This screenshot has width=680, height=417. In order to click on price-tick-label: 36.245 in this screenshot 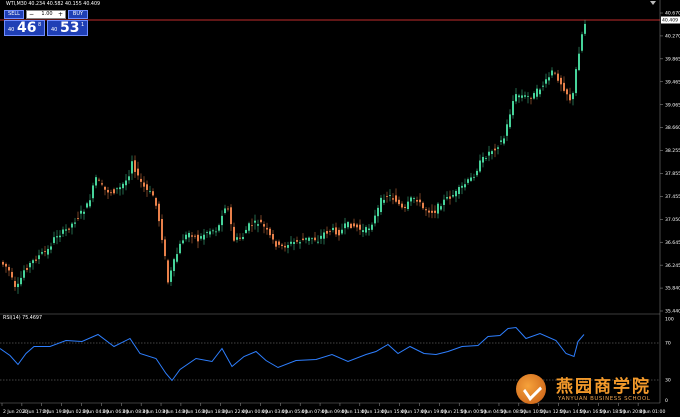, I will do `click(672, 266)`.